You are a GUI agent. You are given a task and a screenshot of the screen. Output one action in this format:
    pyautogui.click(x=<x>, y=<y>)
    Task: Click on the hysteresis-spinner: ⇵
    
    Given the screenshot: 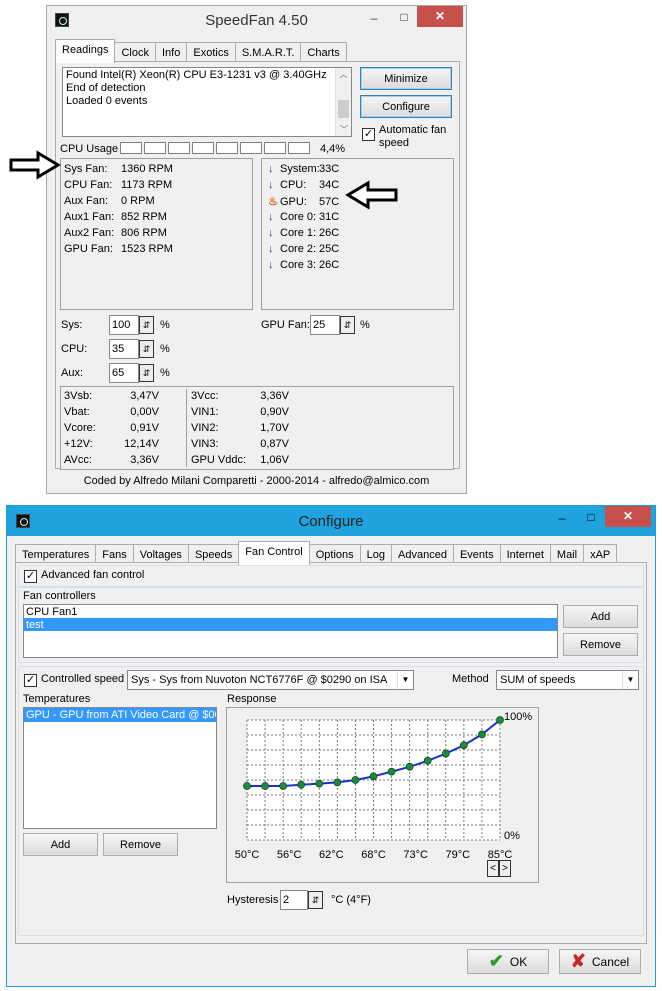 What is the action you would take?
    pyautogui.click(x=315, y=900)
    